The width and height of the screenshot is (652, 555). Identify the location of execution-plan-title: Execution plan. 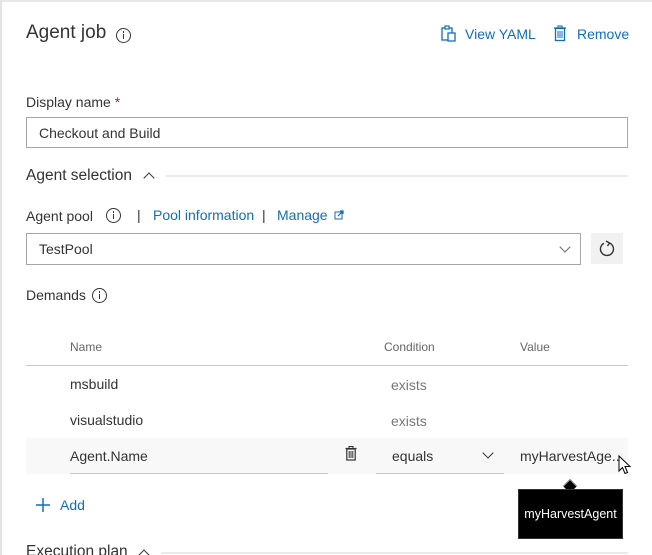
(77, 549).